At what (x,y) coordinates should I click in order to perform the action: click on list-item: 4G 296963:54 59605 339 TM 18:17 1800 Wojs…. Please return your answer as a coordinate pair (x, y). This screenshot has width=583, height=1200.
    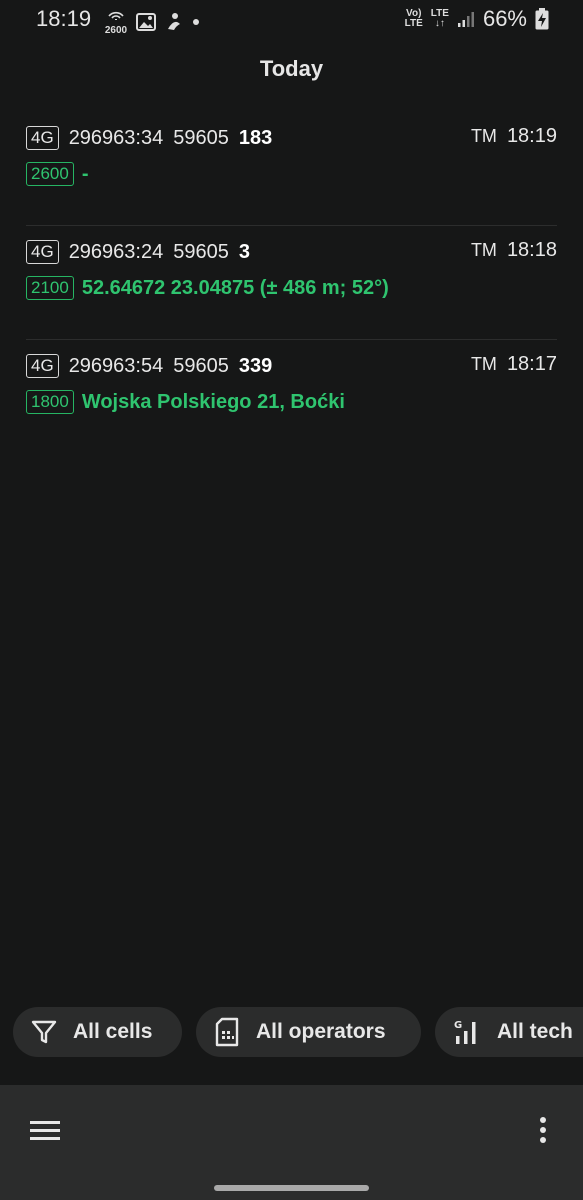
    Looking at the image, I should click on (291, 396).